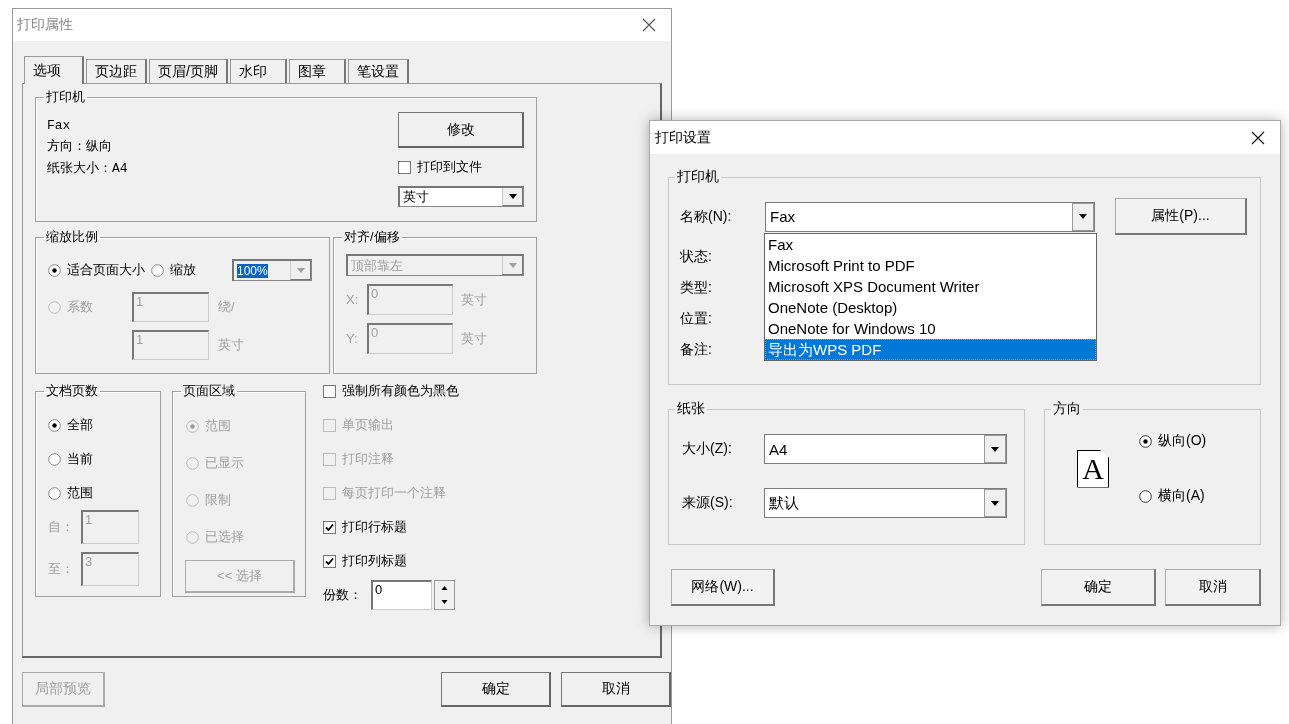 Image resolution: width=1289 pixels, height=724 pixels. I want to click on unit-label: 绕/, so click(227, 307).